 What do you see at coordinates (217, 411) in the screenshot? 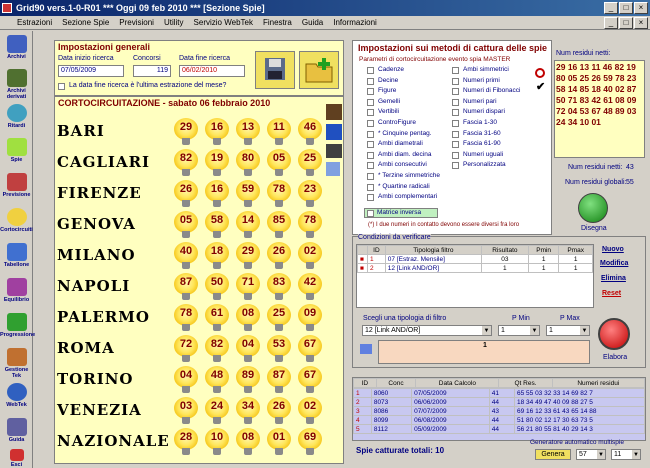
I see `bulb-number: 24` at bounding box center [217, 411].